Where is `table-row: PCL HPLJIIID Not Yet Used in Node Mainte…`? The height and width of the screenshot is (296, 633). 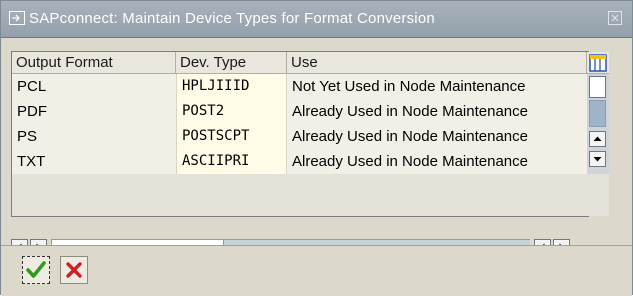 table-row: PCL HPLJIIID Not Yet Used in Node Mainte… is located at coordinates (300, 86).